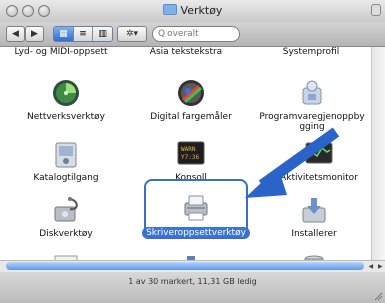 The width and height of the screenshot is (385, 303). I want to click on search-field: Qoveralt, so click(196, 34).